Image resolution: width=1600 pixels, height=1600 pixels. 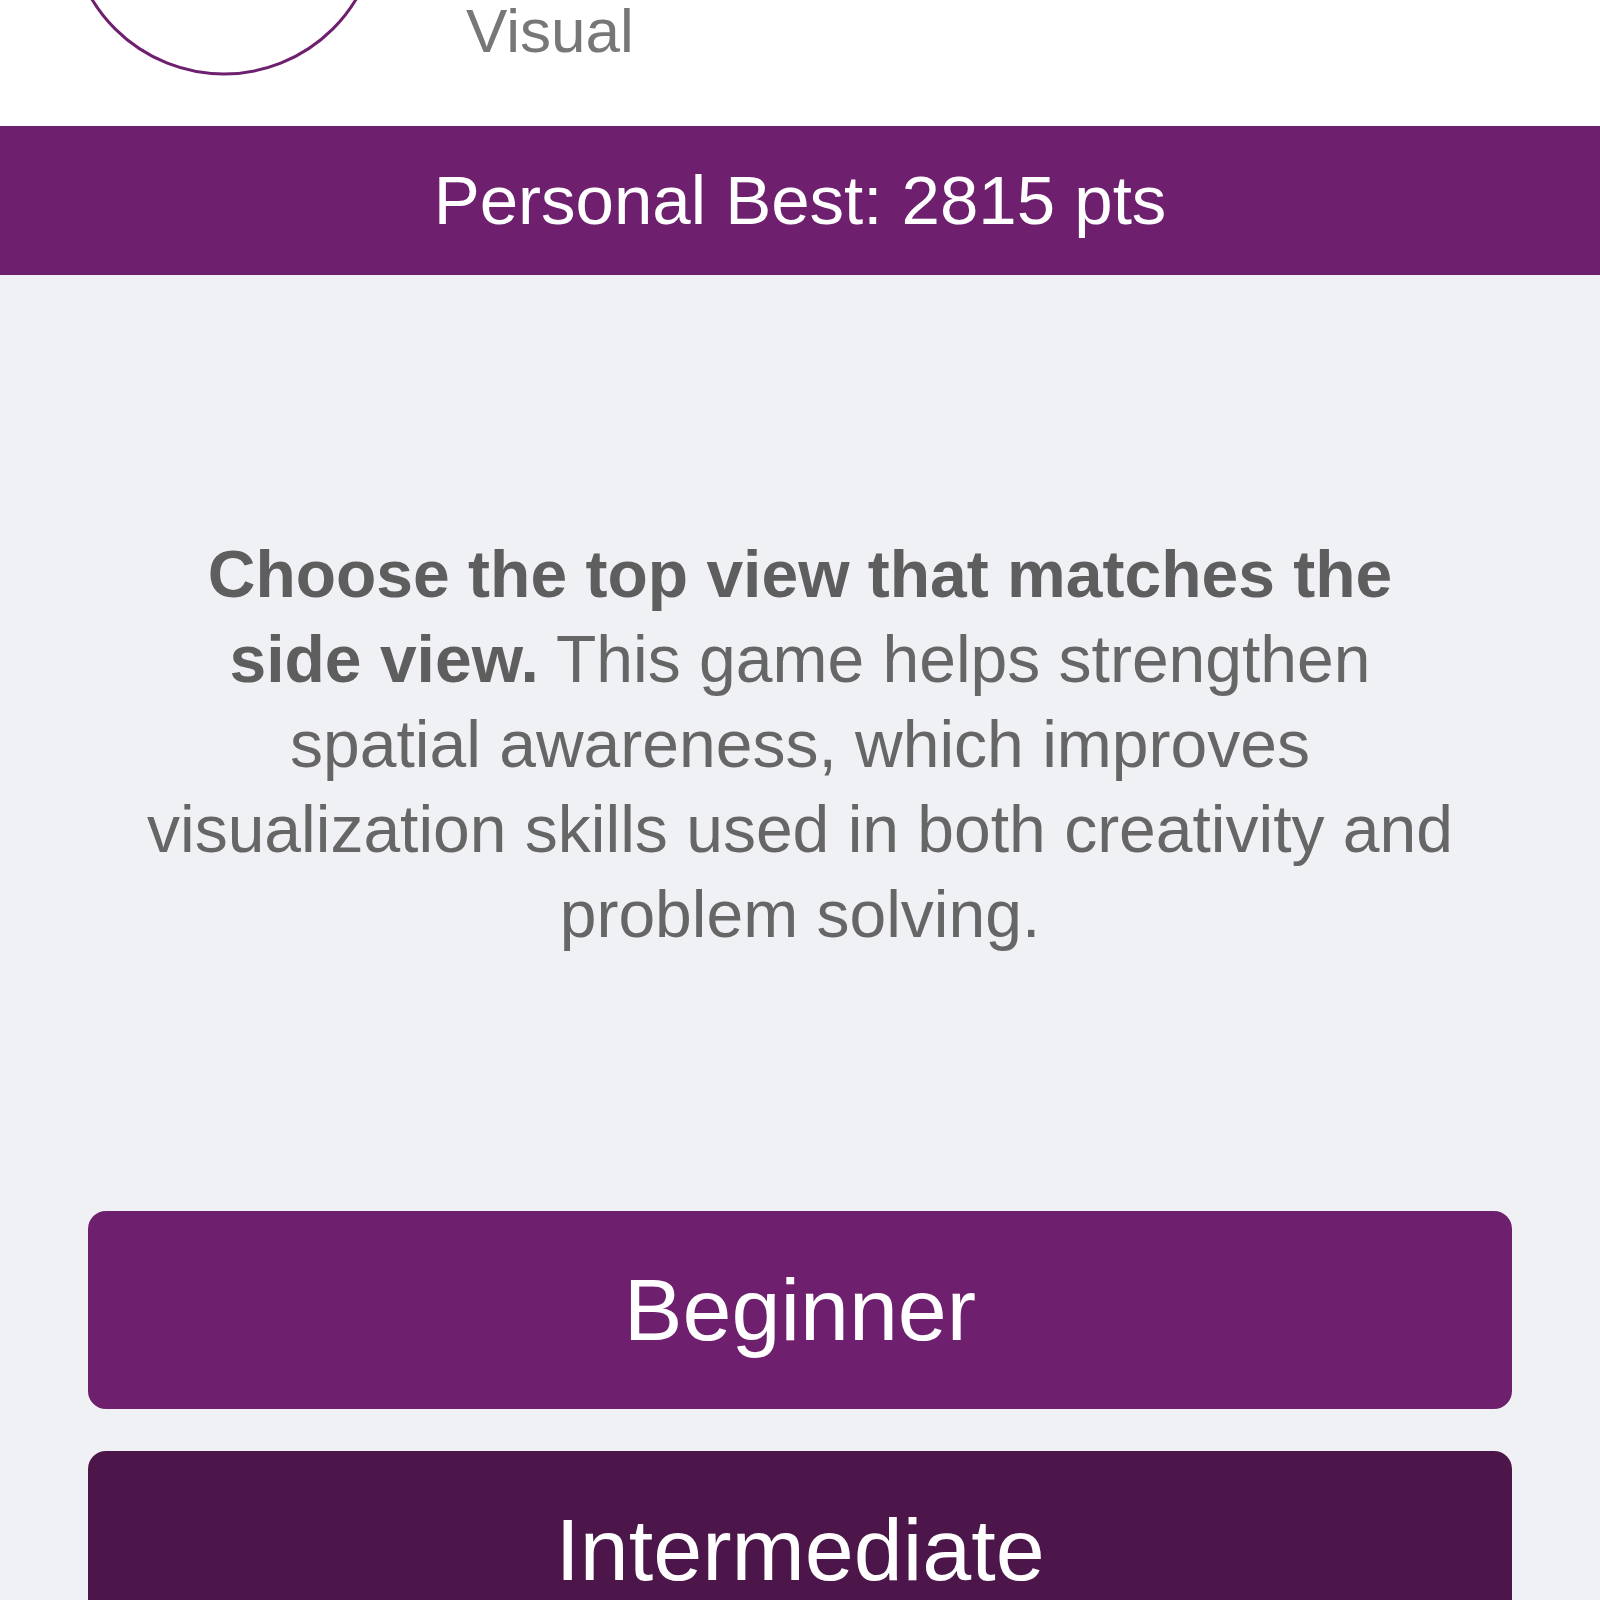 What do you see at coordinates (800, 200) in the screenshot?
I see `personal-best-text: Personal Best: 2815 pts` at bounding box center [800, 200].